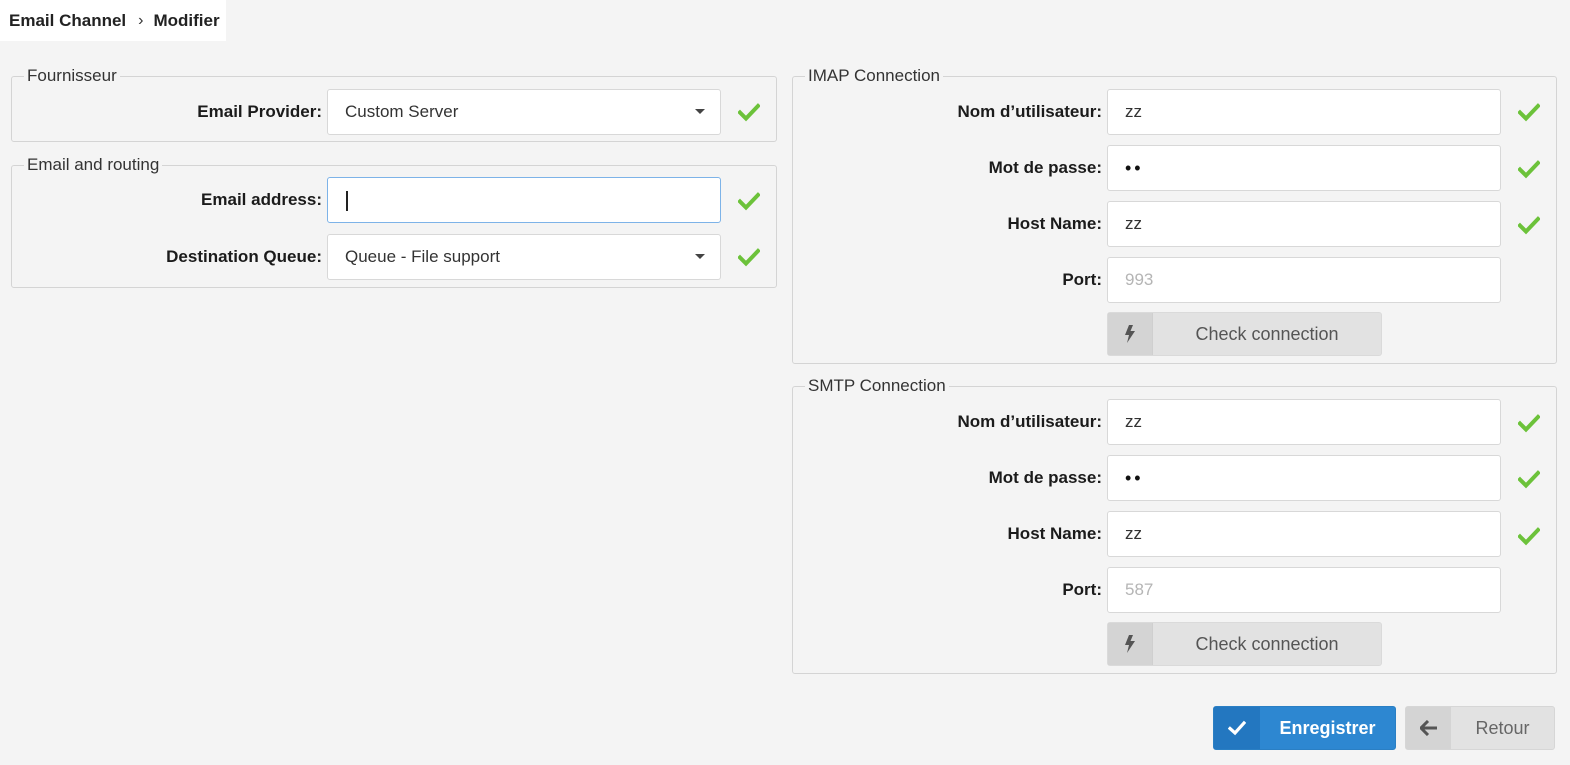  I want to click on back-button-label: Retour, so click(1502, 727).